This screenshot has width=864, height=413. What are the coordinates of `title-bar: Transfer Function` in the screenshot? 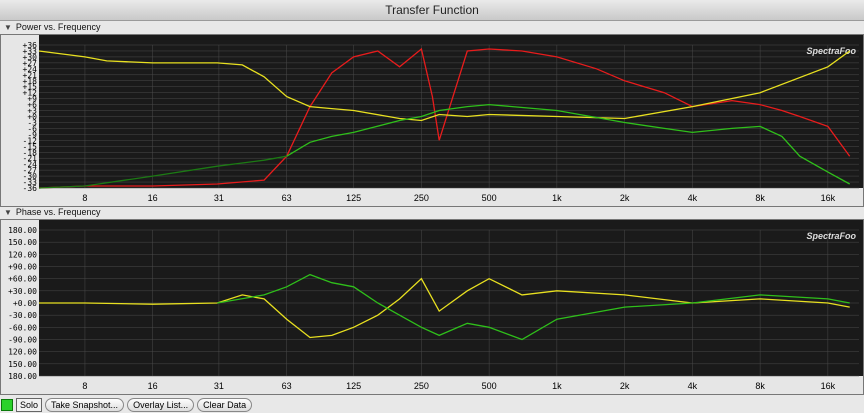 It's located at (432, 10).